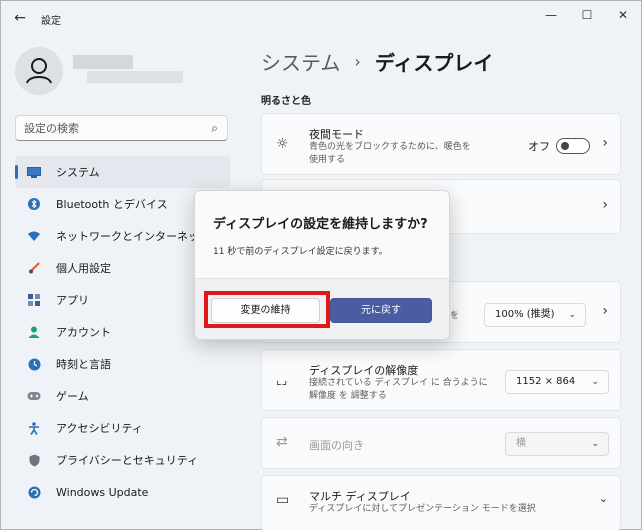  What do you see at coordinates (34, 364) in the screenshot?
I see `globe-clock-icon` at bounding box center [34, 364].